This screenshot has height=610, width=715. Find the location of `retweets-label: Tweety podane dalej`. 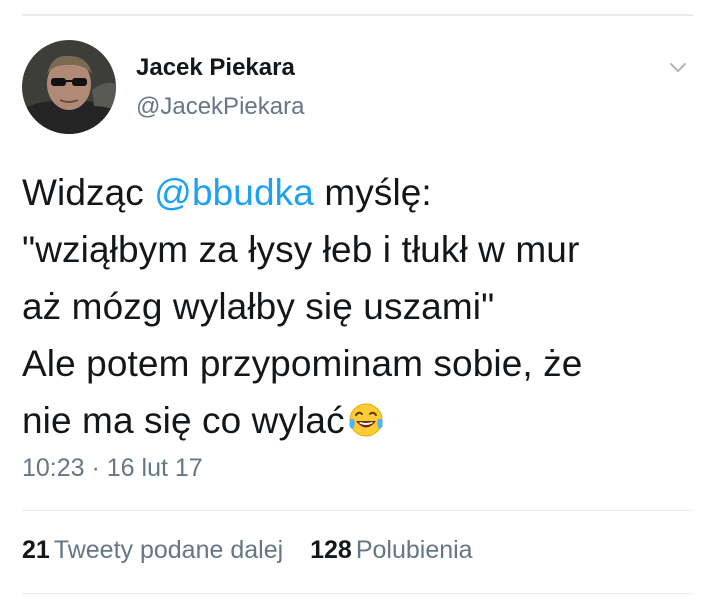

retweets-label: Tweety podane dalej is located at coordinates (168, 550).